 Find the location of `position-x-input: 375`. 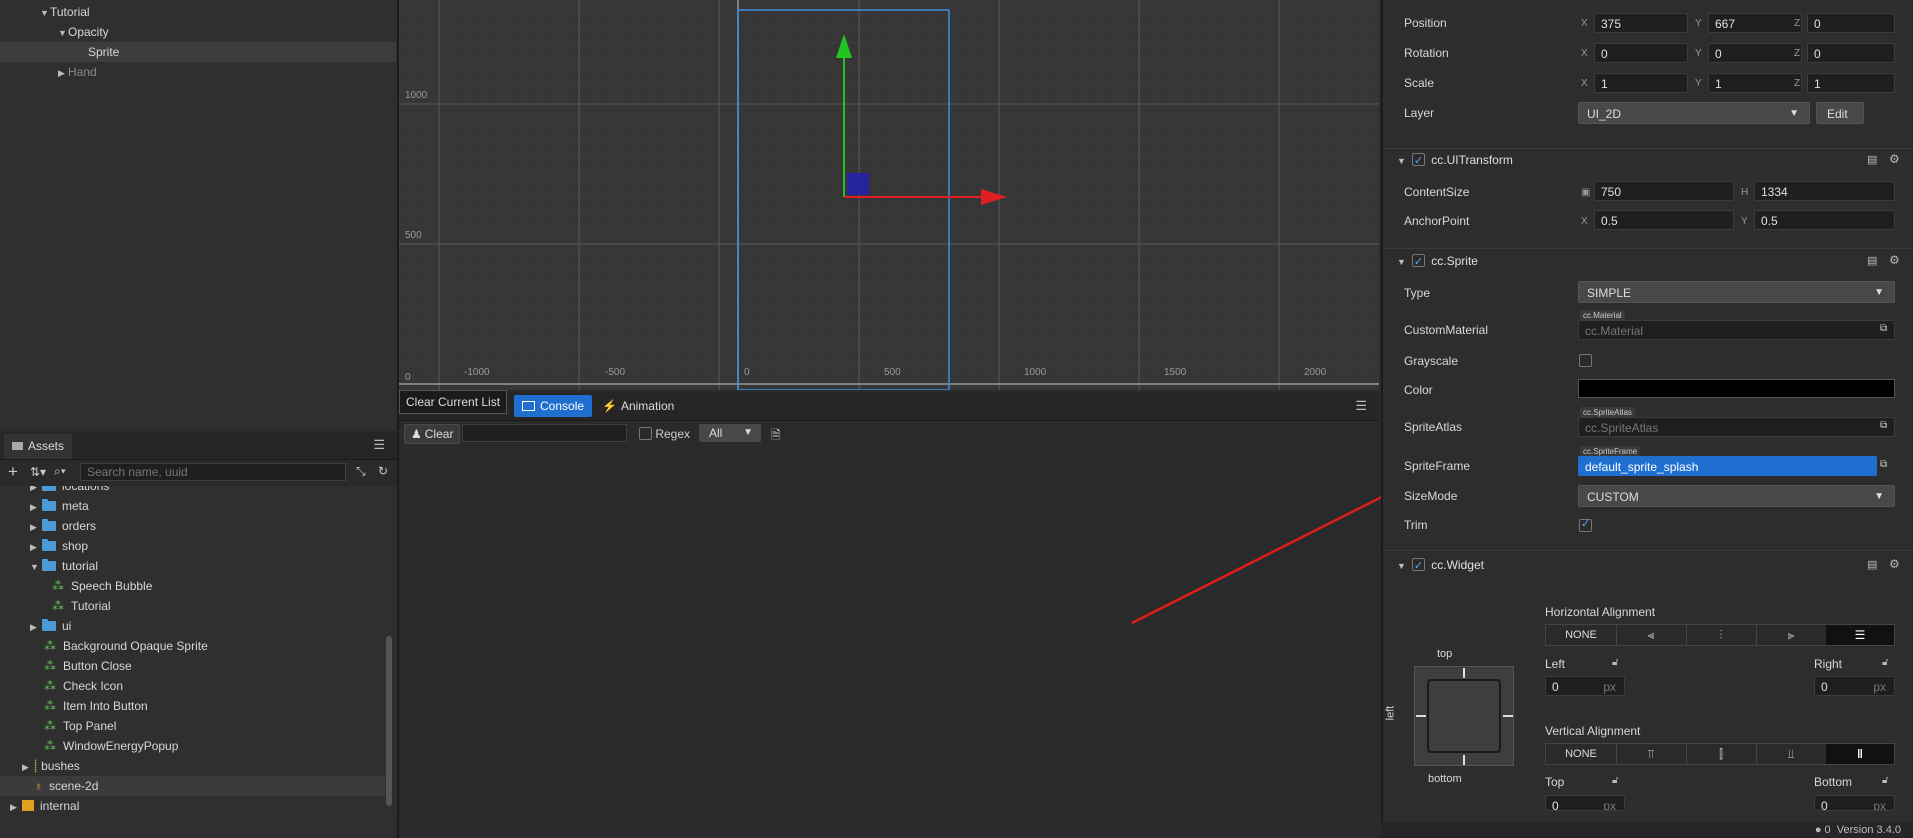

position-x-input: 375 is located at coordinates (1641, 23).